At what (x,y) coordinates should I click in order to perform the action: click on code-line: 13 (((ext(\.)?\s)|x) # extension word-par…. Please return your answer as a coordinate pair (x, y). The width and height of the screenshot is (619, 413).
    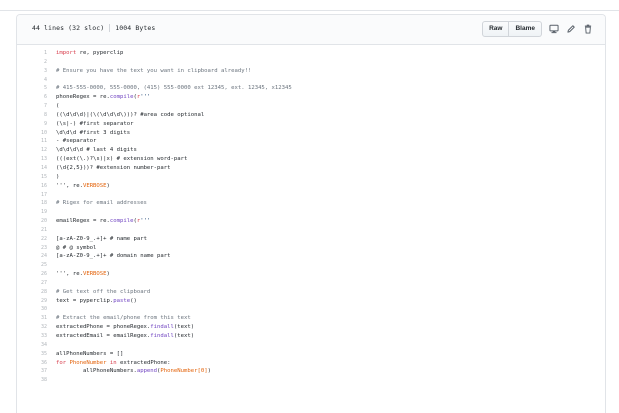
    Looking at the image, I should click on (311, 159).